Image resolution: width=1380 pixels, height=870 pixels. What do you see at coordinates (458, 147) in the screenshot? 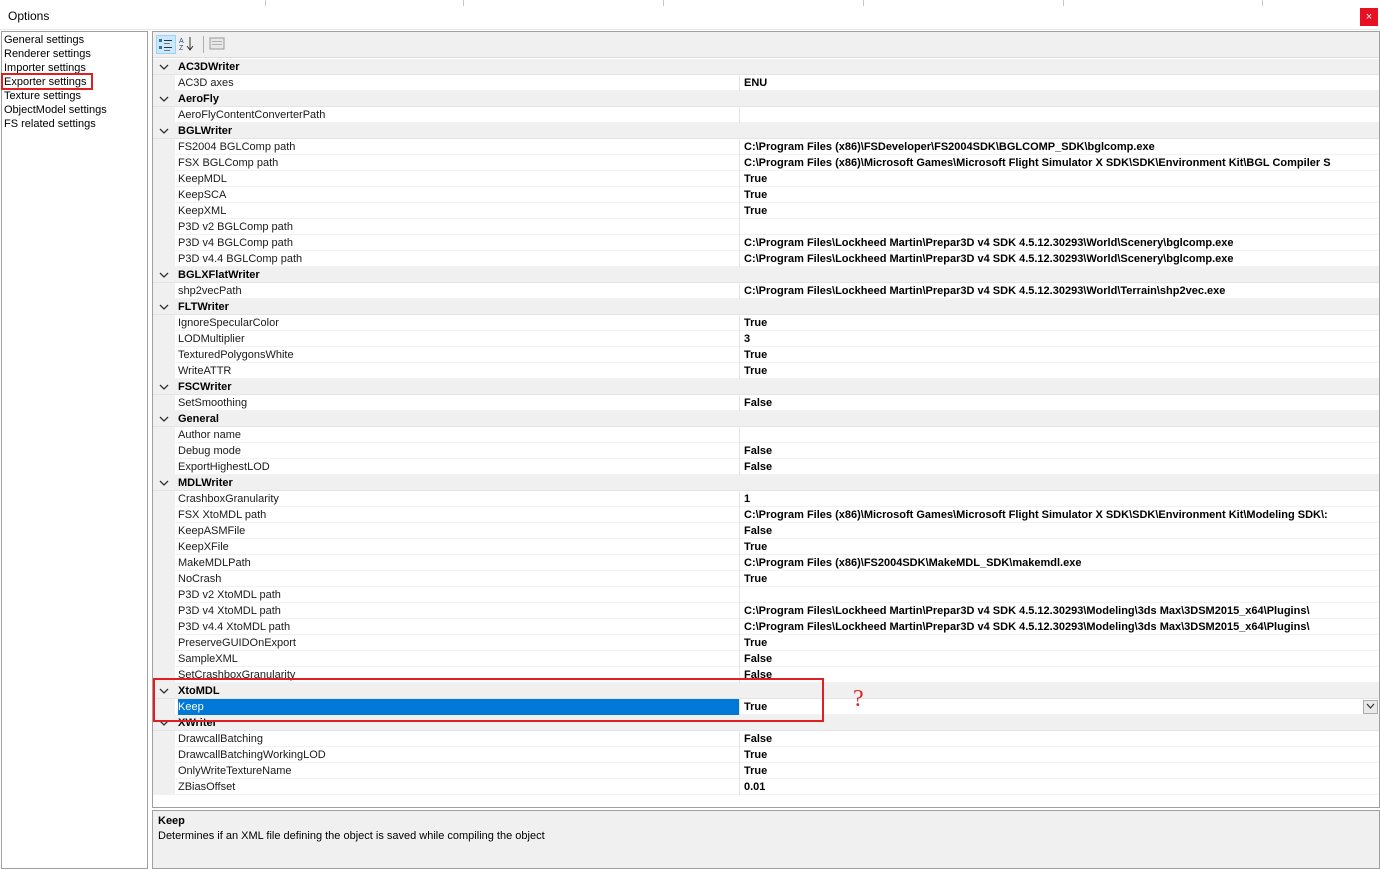
I see `property-name: FS2004 BGLComp path` at bounding box center [458, 147].